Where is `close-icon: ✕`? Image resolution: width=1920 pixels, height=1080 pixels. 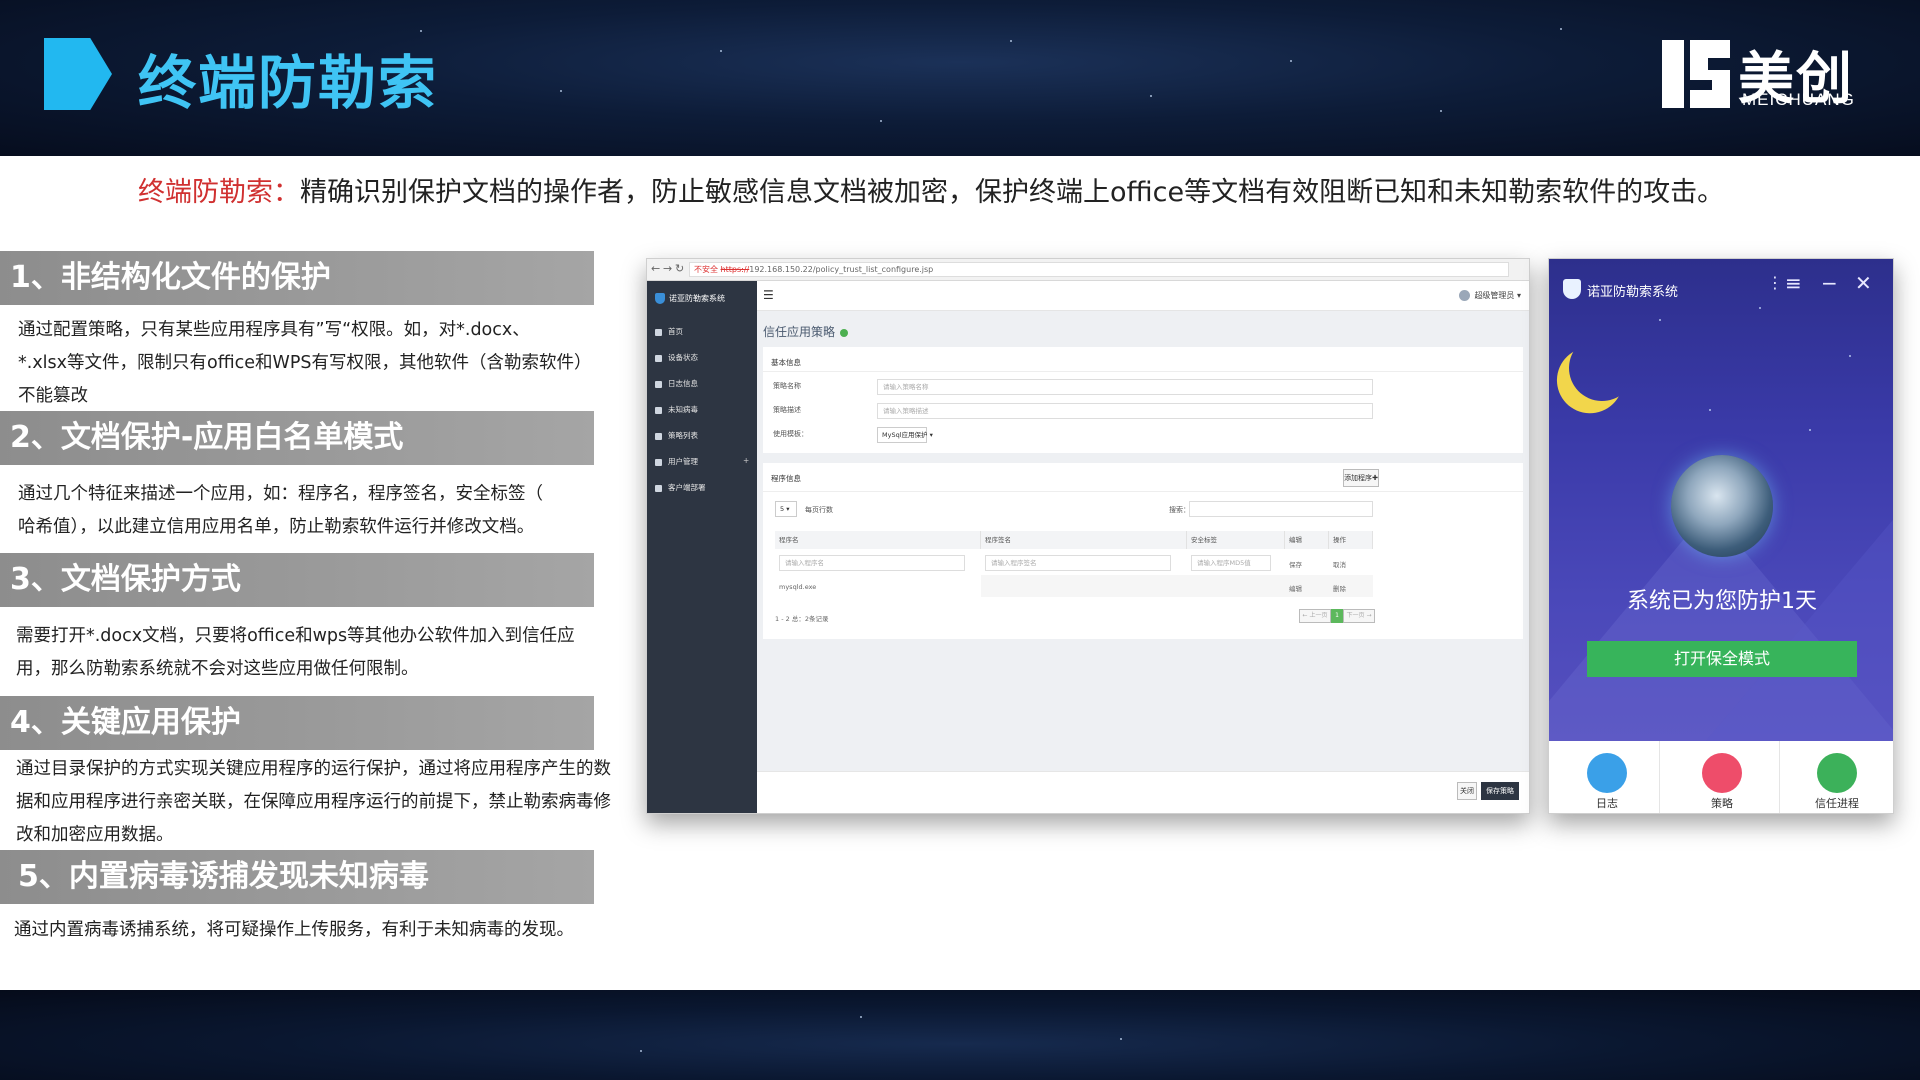
close-icon: ✕ is located at coordinates (1863, 283).